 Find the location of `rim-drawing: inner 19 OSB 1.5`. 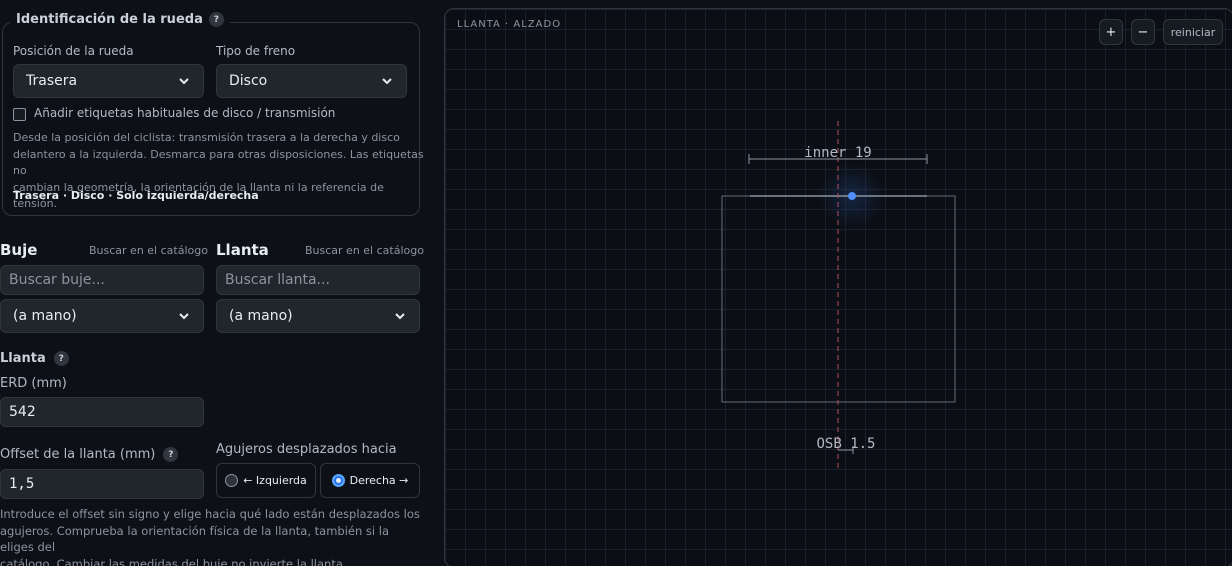

rim-drawing: inner 19 OSB 1.5 is located at coordinates (838, 296).